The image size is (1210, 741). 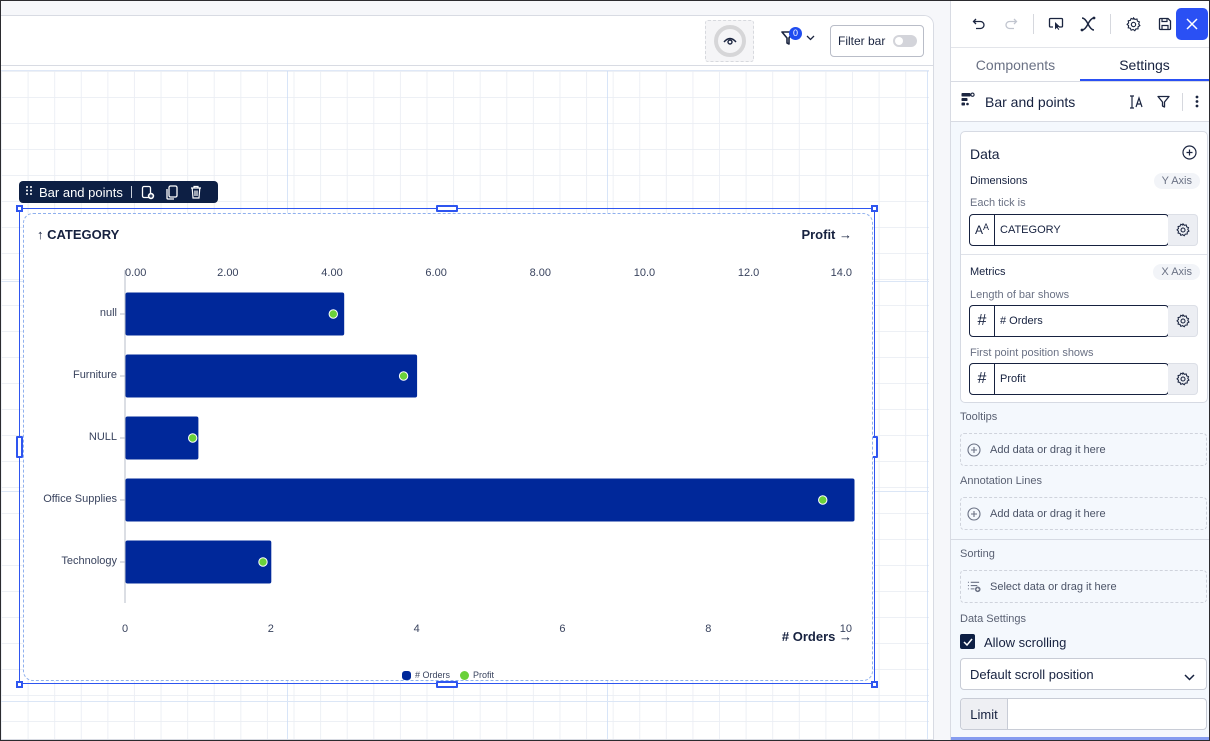 I want to click on point-metric-settings-button, so click(x=1183, y=379).